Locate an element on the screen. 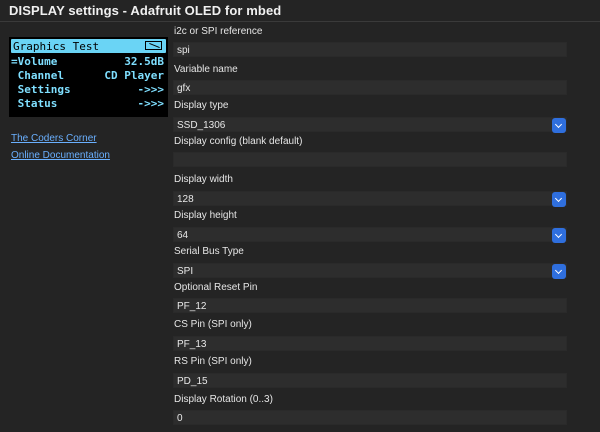  oled-row-label: =Volume is located at coordinates (34, 61).